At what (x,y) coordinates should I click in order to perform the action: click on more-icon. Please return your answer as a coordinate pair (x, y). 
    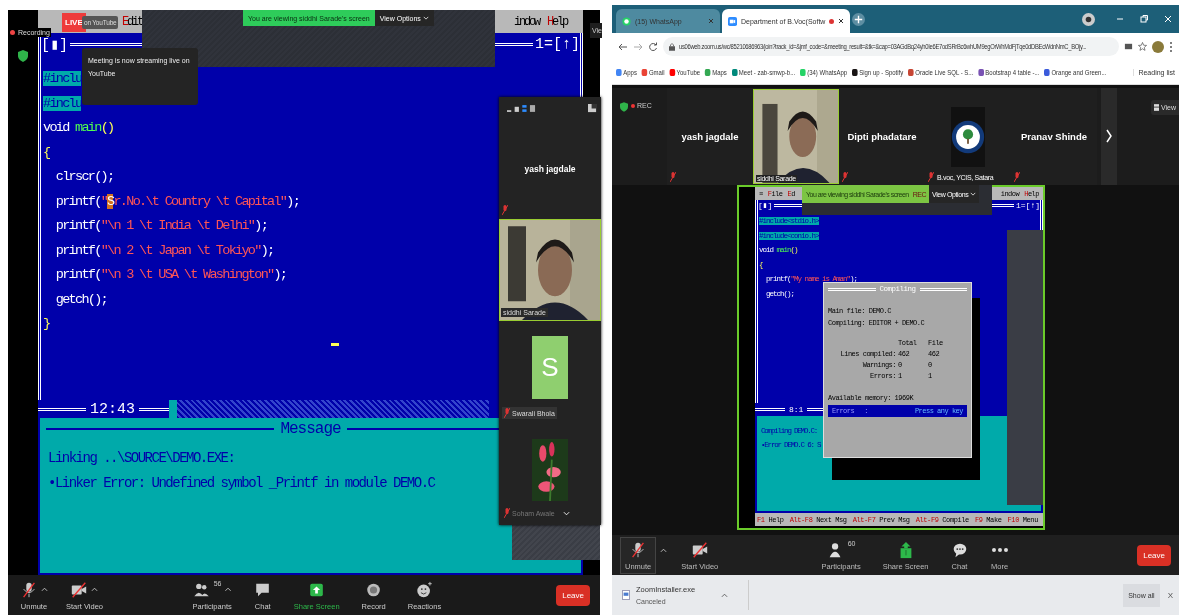
    Looking at the image, I should click on (999, 549).